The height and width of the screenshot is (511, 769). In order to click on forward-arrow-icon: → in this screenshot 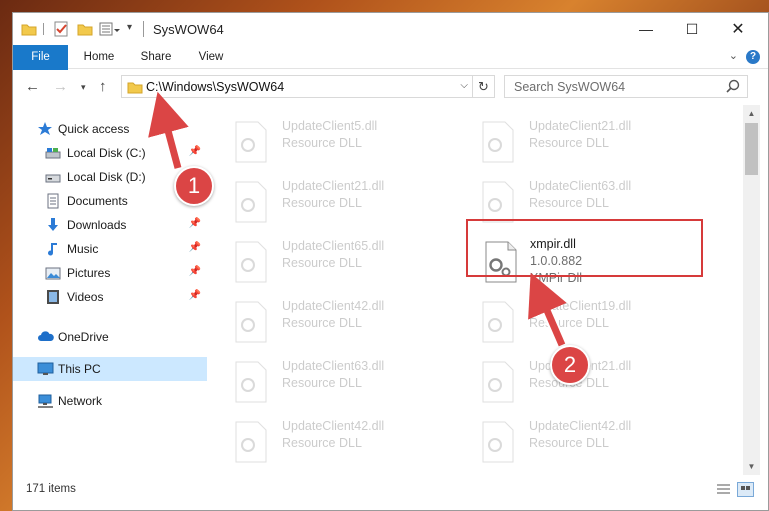, I will do `click(60, 86)`.